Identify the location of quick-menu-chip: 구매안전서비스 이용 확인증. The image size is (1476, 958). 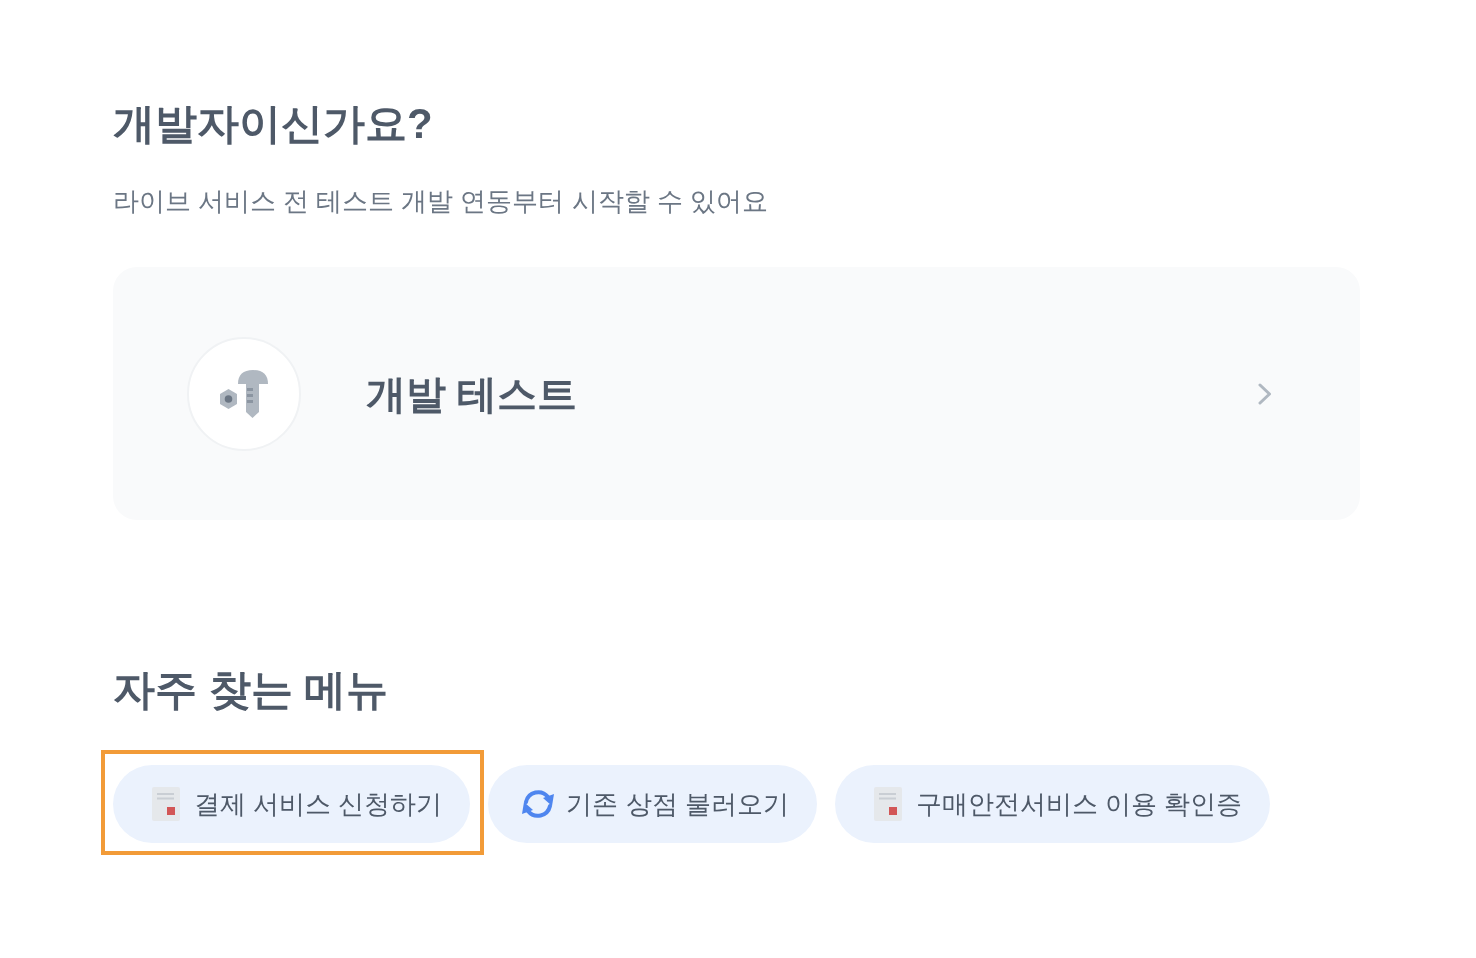
(1052, 804).